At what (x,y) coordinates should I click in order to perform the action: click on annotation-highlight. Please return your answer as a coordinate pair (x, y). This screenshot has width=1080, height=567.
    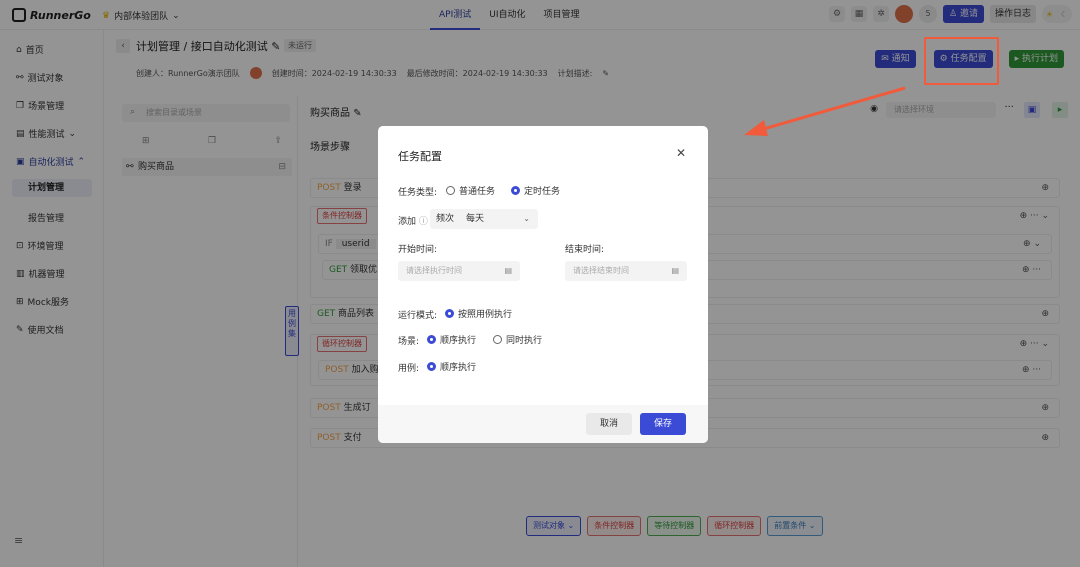
    Looking at the image, I should click on (961, 61).